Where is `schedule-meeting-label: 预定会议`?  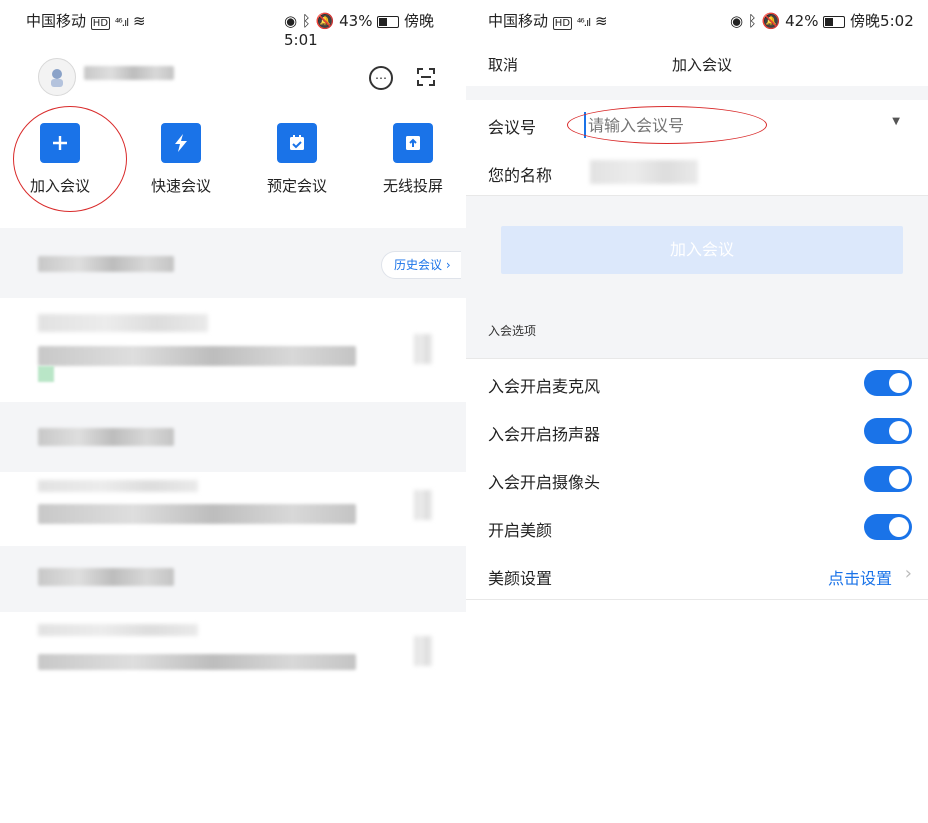 schedule-meeting-label: 预定会议 is located at coordinates (296, 186).